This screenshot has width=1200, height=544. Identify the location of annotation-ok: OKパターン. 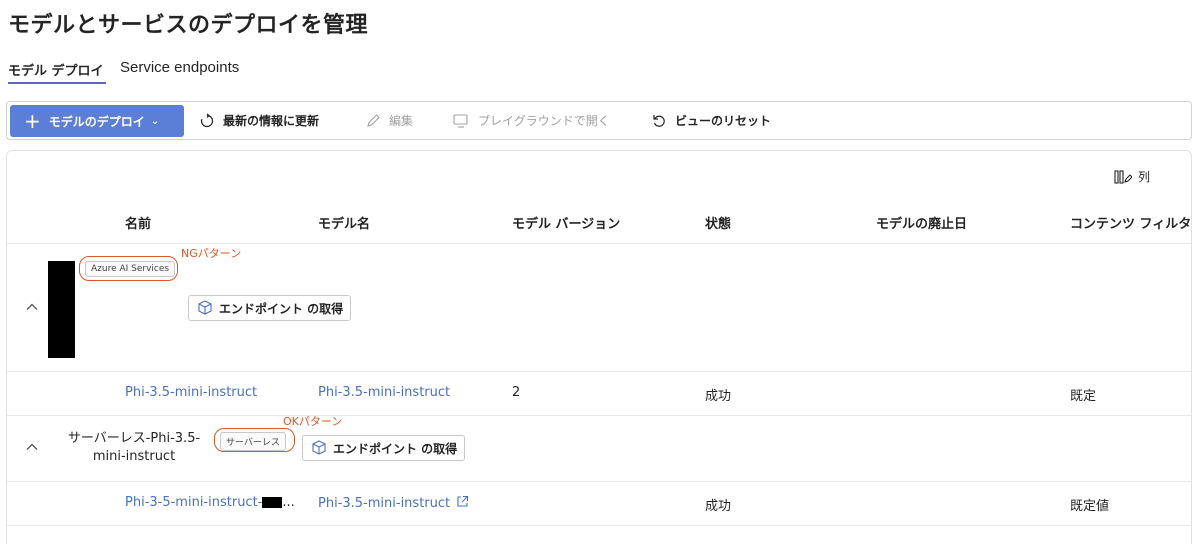
(313, 421).